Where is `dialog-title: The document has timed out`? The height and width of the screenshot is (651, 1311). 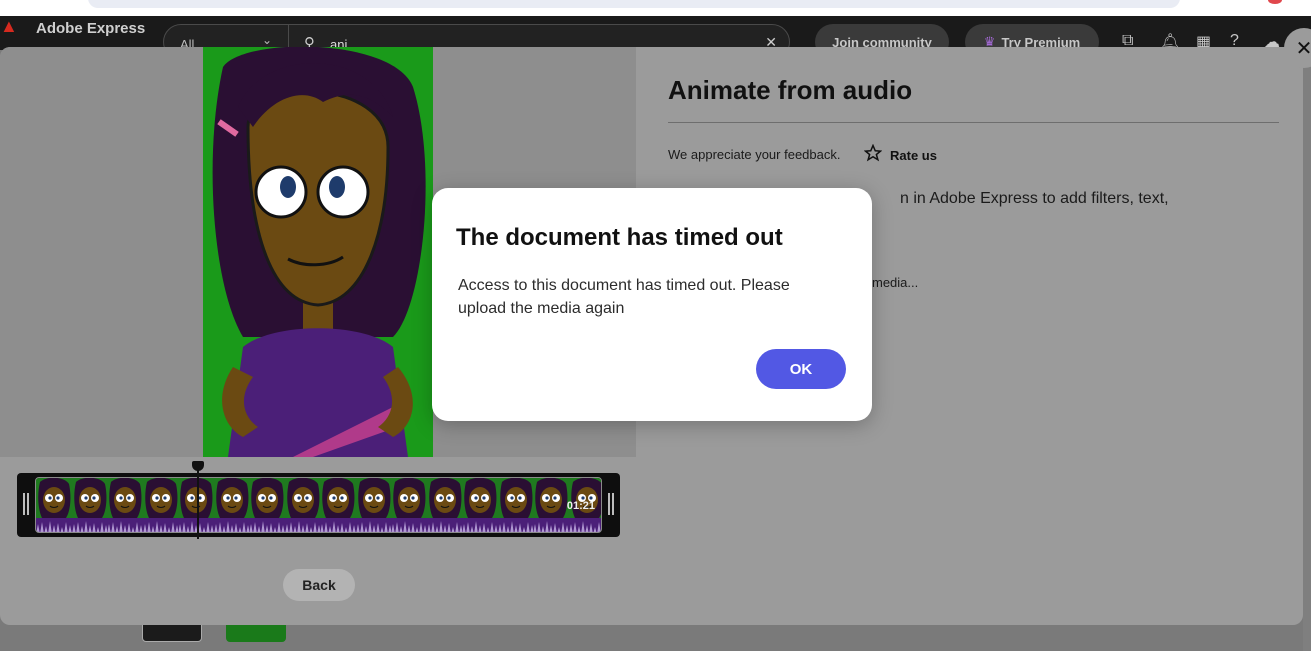 dialog-title: The document has timed out is located at coordinates (619, 237).